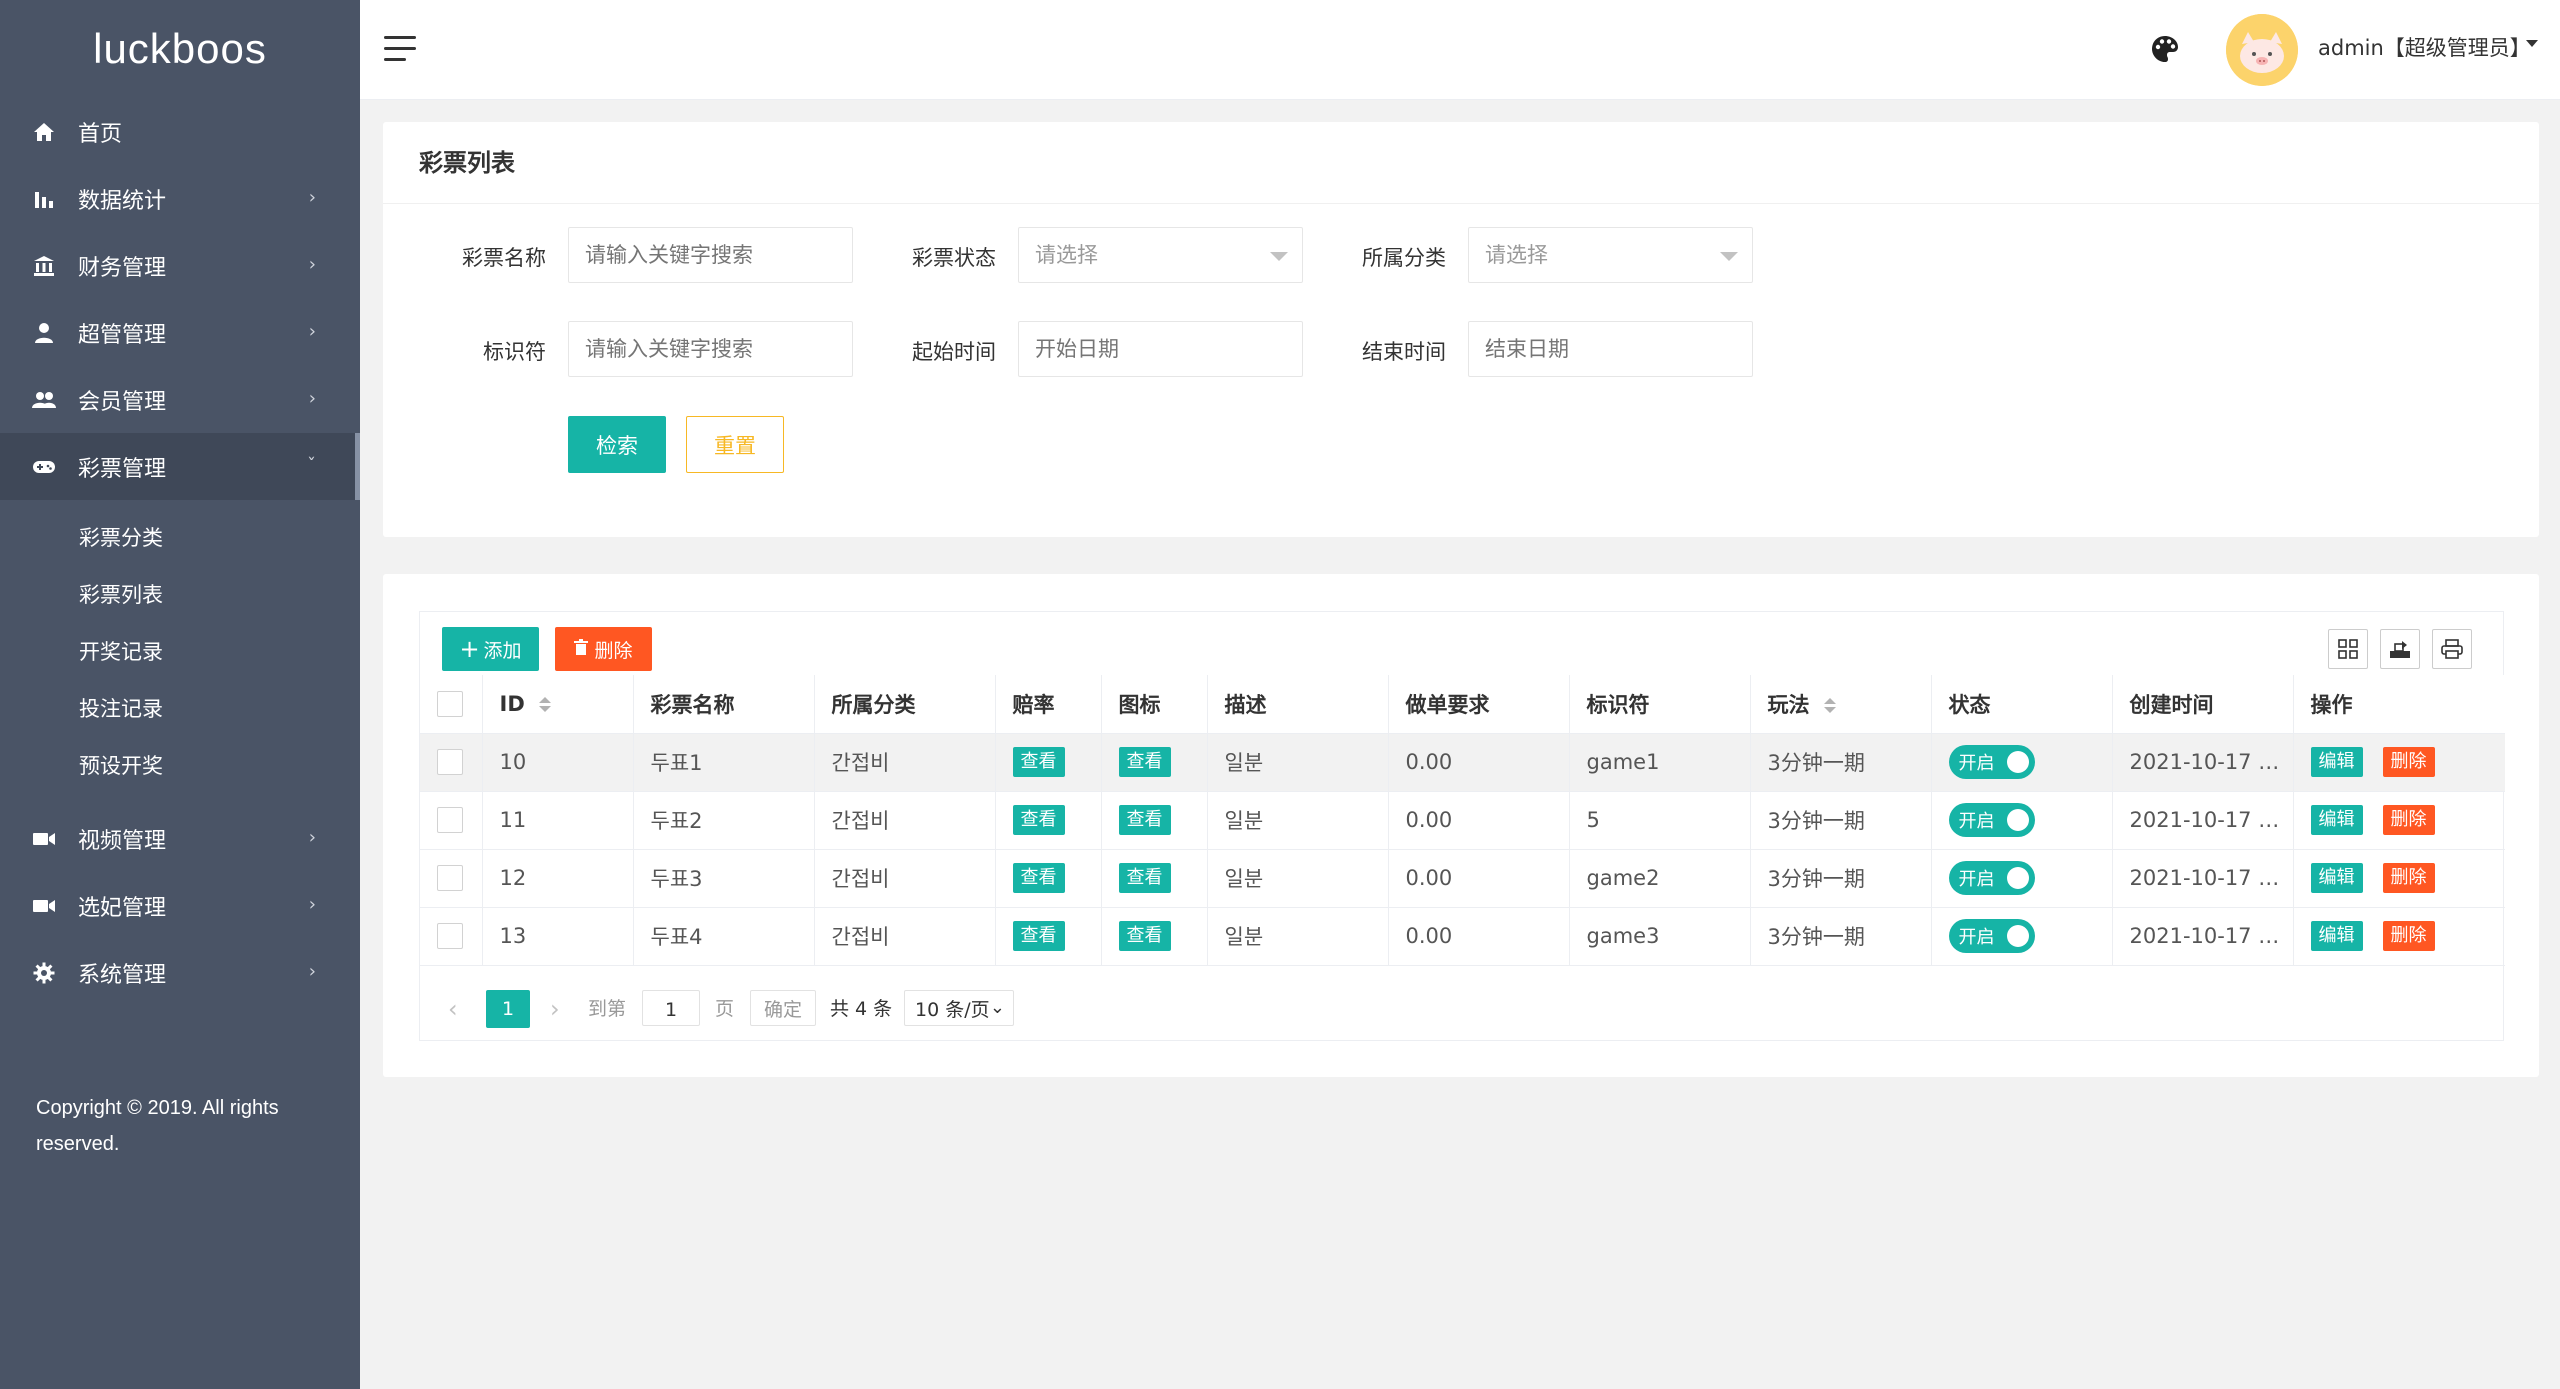 This screenshot has height=1389, width=2560. Describe the element at coordinates (1841, 936) in the screenshot. I see `cell-play: 3分钟一期` at that location.